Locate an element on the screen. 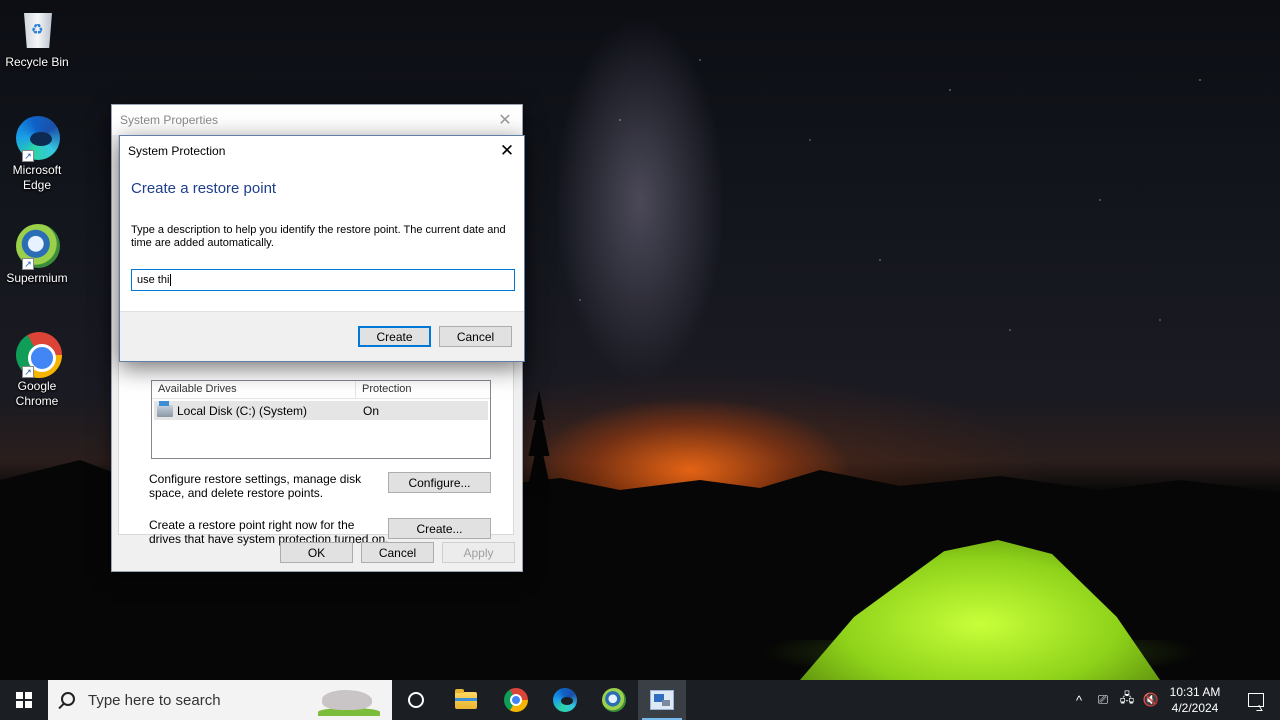 The height and width of the screenshot is (720, 1280). restore-point-description-input: use thi is located at coordinates (323, 280).